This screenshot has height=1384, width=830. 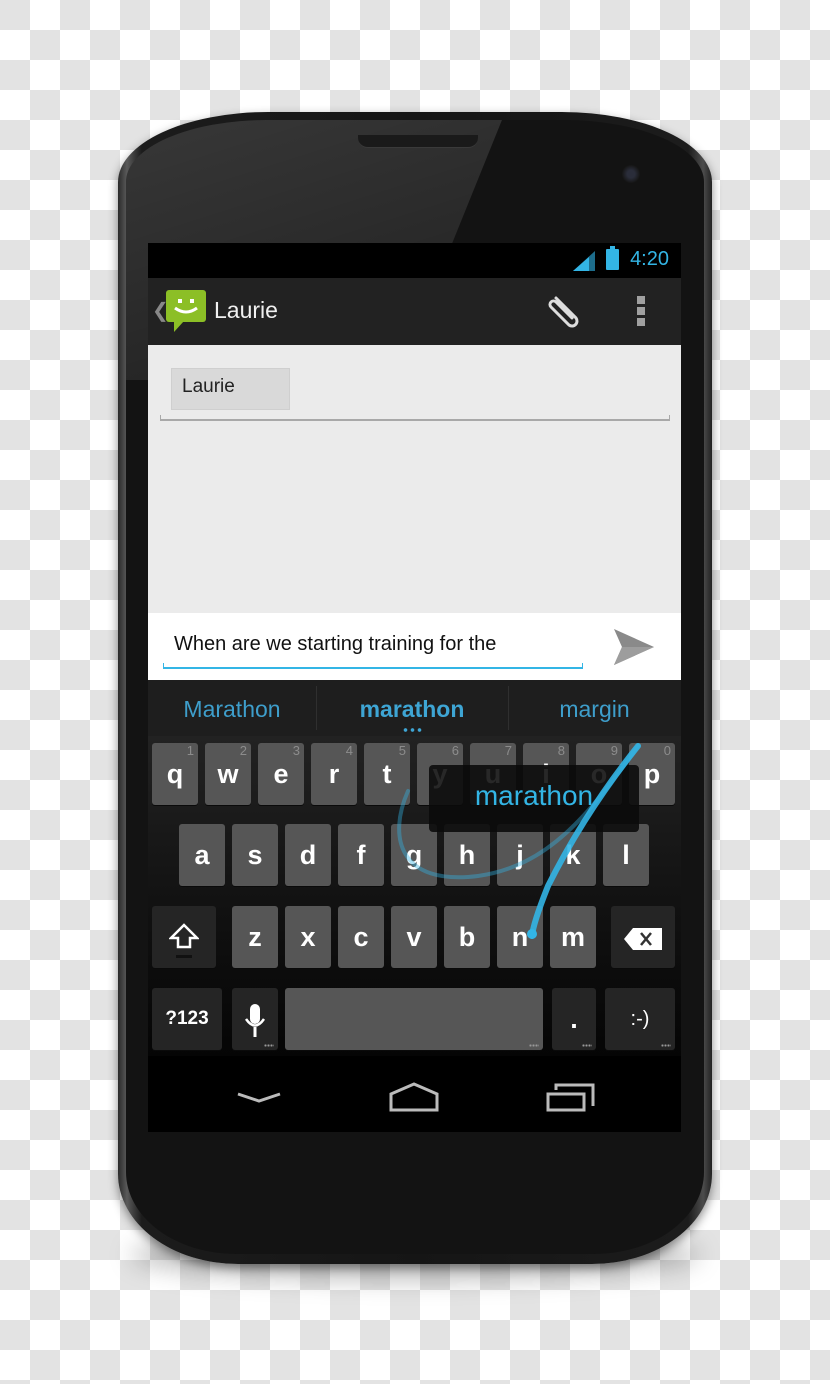 I want to click on shift-key, so click(x=184, y=937).